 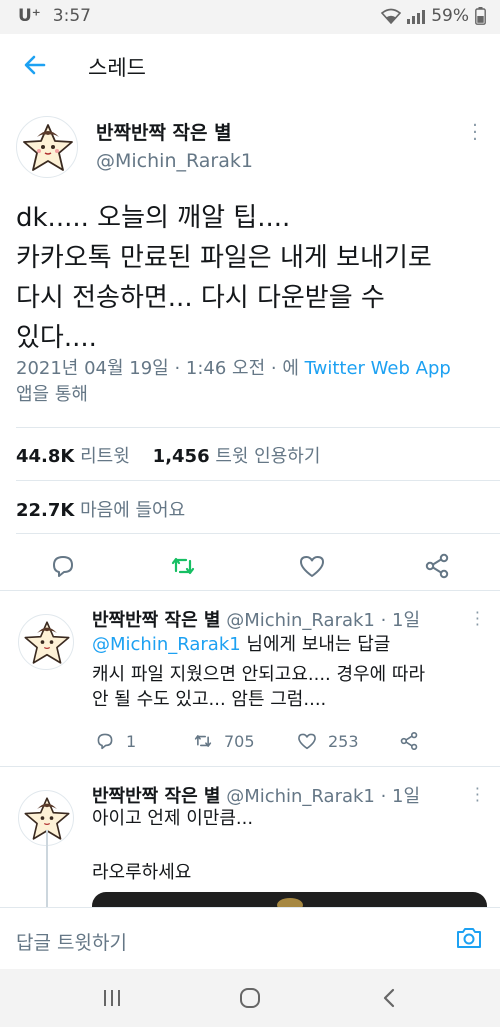 I want to click on reply-button, so click(x=63, y=566).